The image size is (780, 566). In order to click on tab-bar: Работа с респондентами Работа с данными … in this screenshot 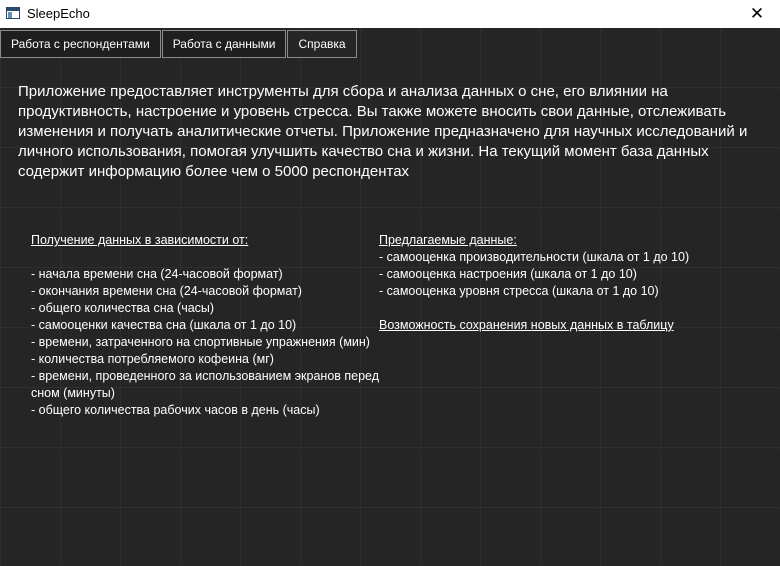, I will do `click(179, 44)`.